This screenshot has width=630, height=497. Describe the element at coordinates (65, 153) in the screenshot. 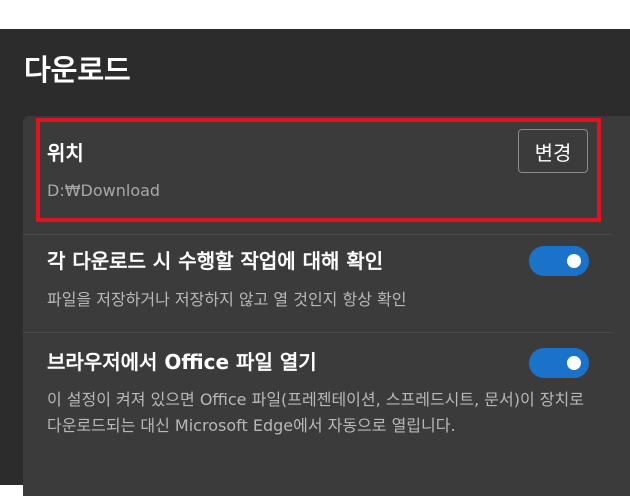

I see `location-label: 위치` at that location.